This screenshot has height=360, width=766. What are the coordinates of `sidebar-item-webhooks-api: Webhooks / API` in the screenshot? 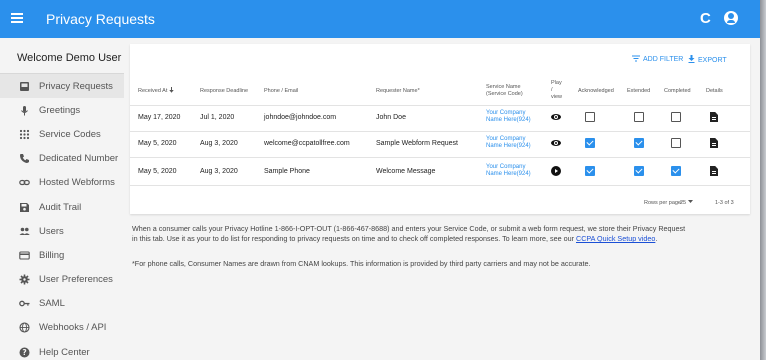 It's located at (62, 328).